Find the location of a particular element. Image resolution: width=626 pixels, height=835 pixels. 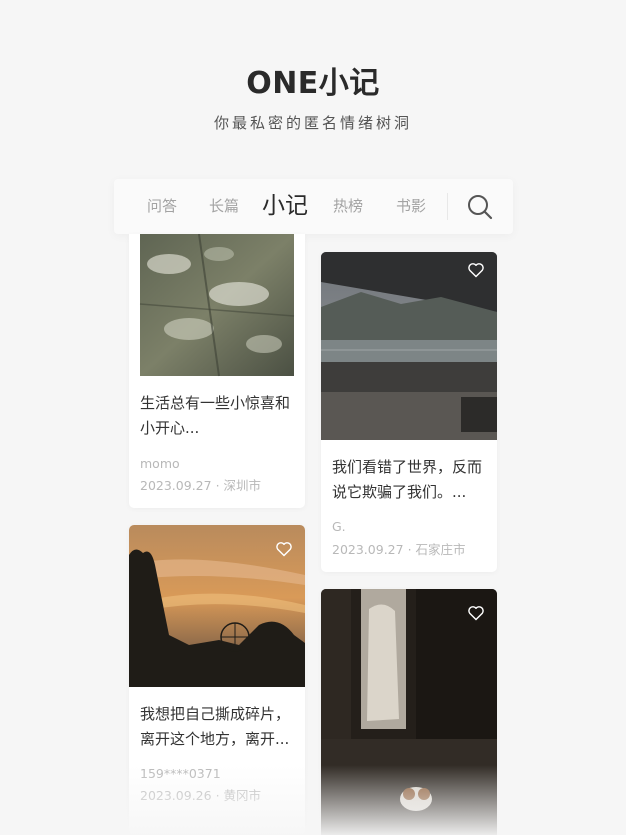

note-location: 石家庄市 is located at coordinates (440, 549).